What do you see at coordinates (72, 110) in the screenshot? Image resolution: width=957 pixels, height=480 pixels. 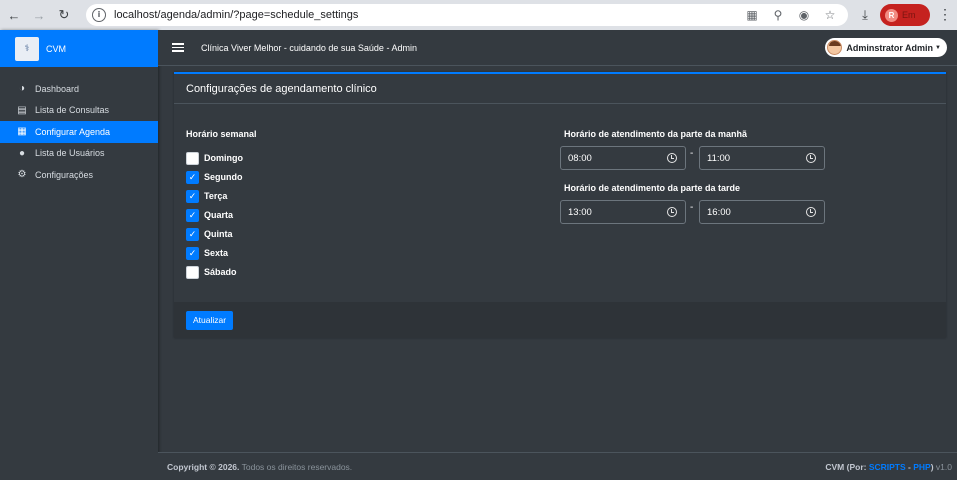 I see `sidebar-item-label: Lista de Consultas` at bounding box center [72, 110].